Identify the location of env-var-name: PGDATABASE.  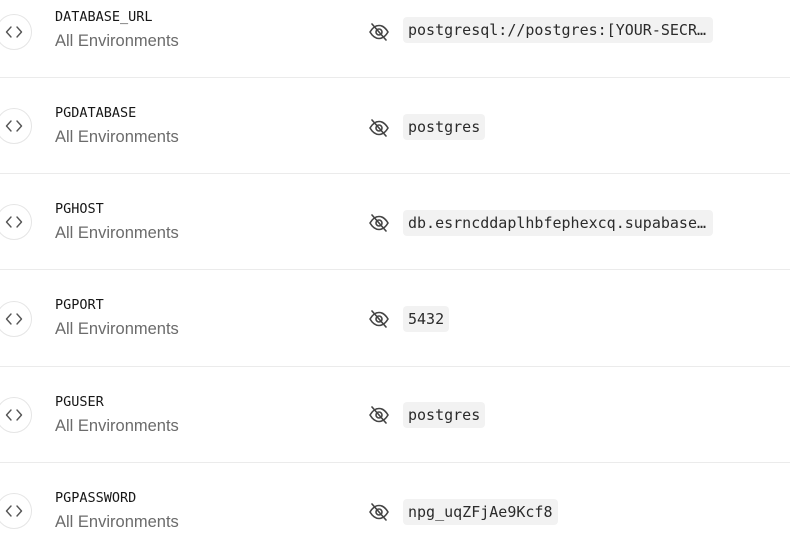
(96, 113).